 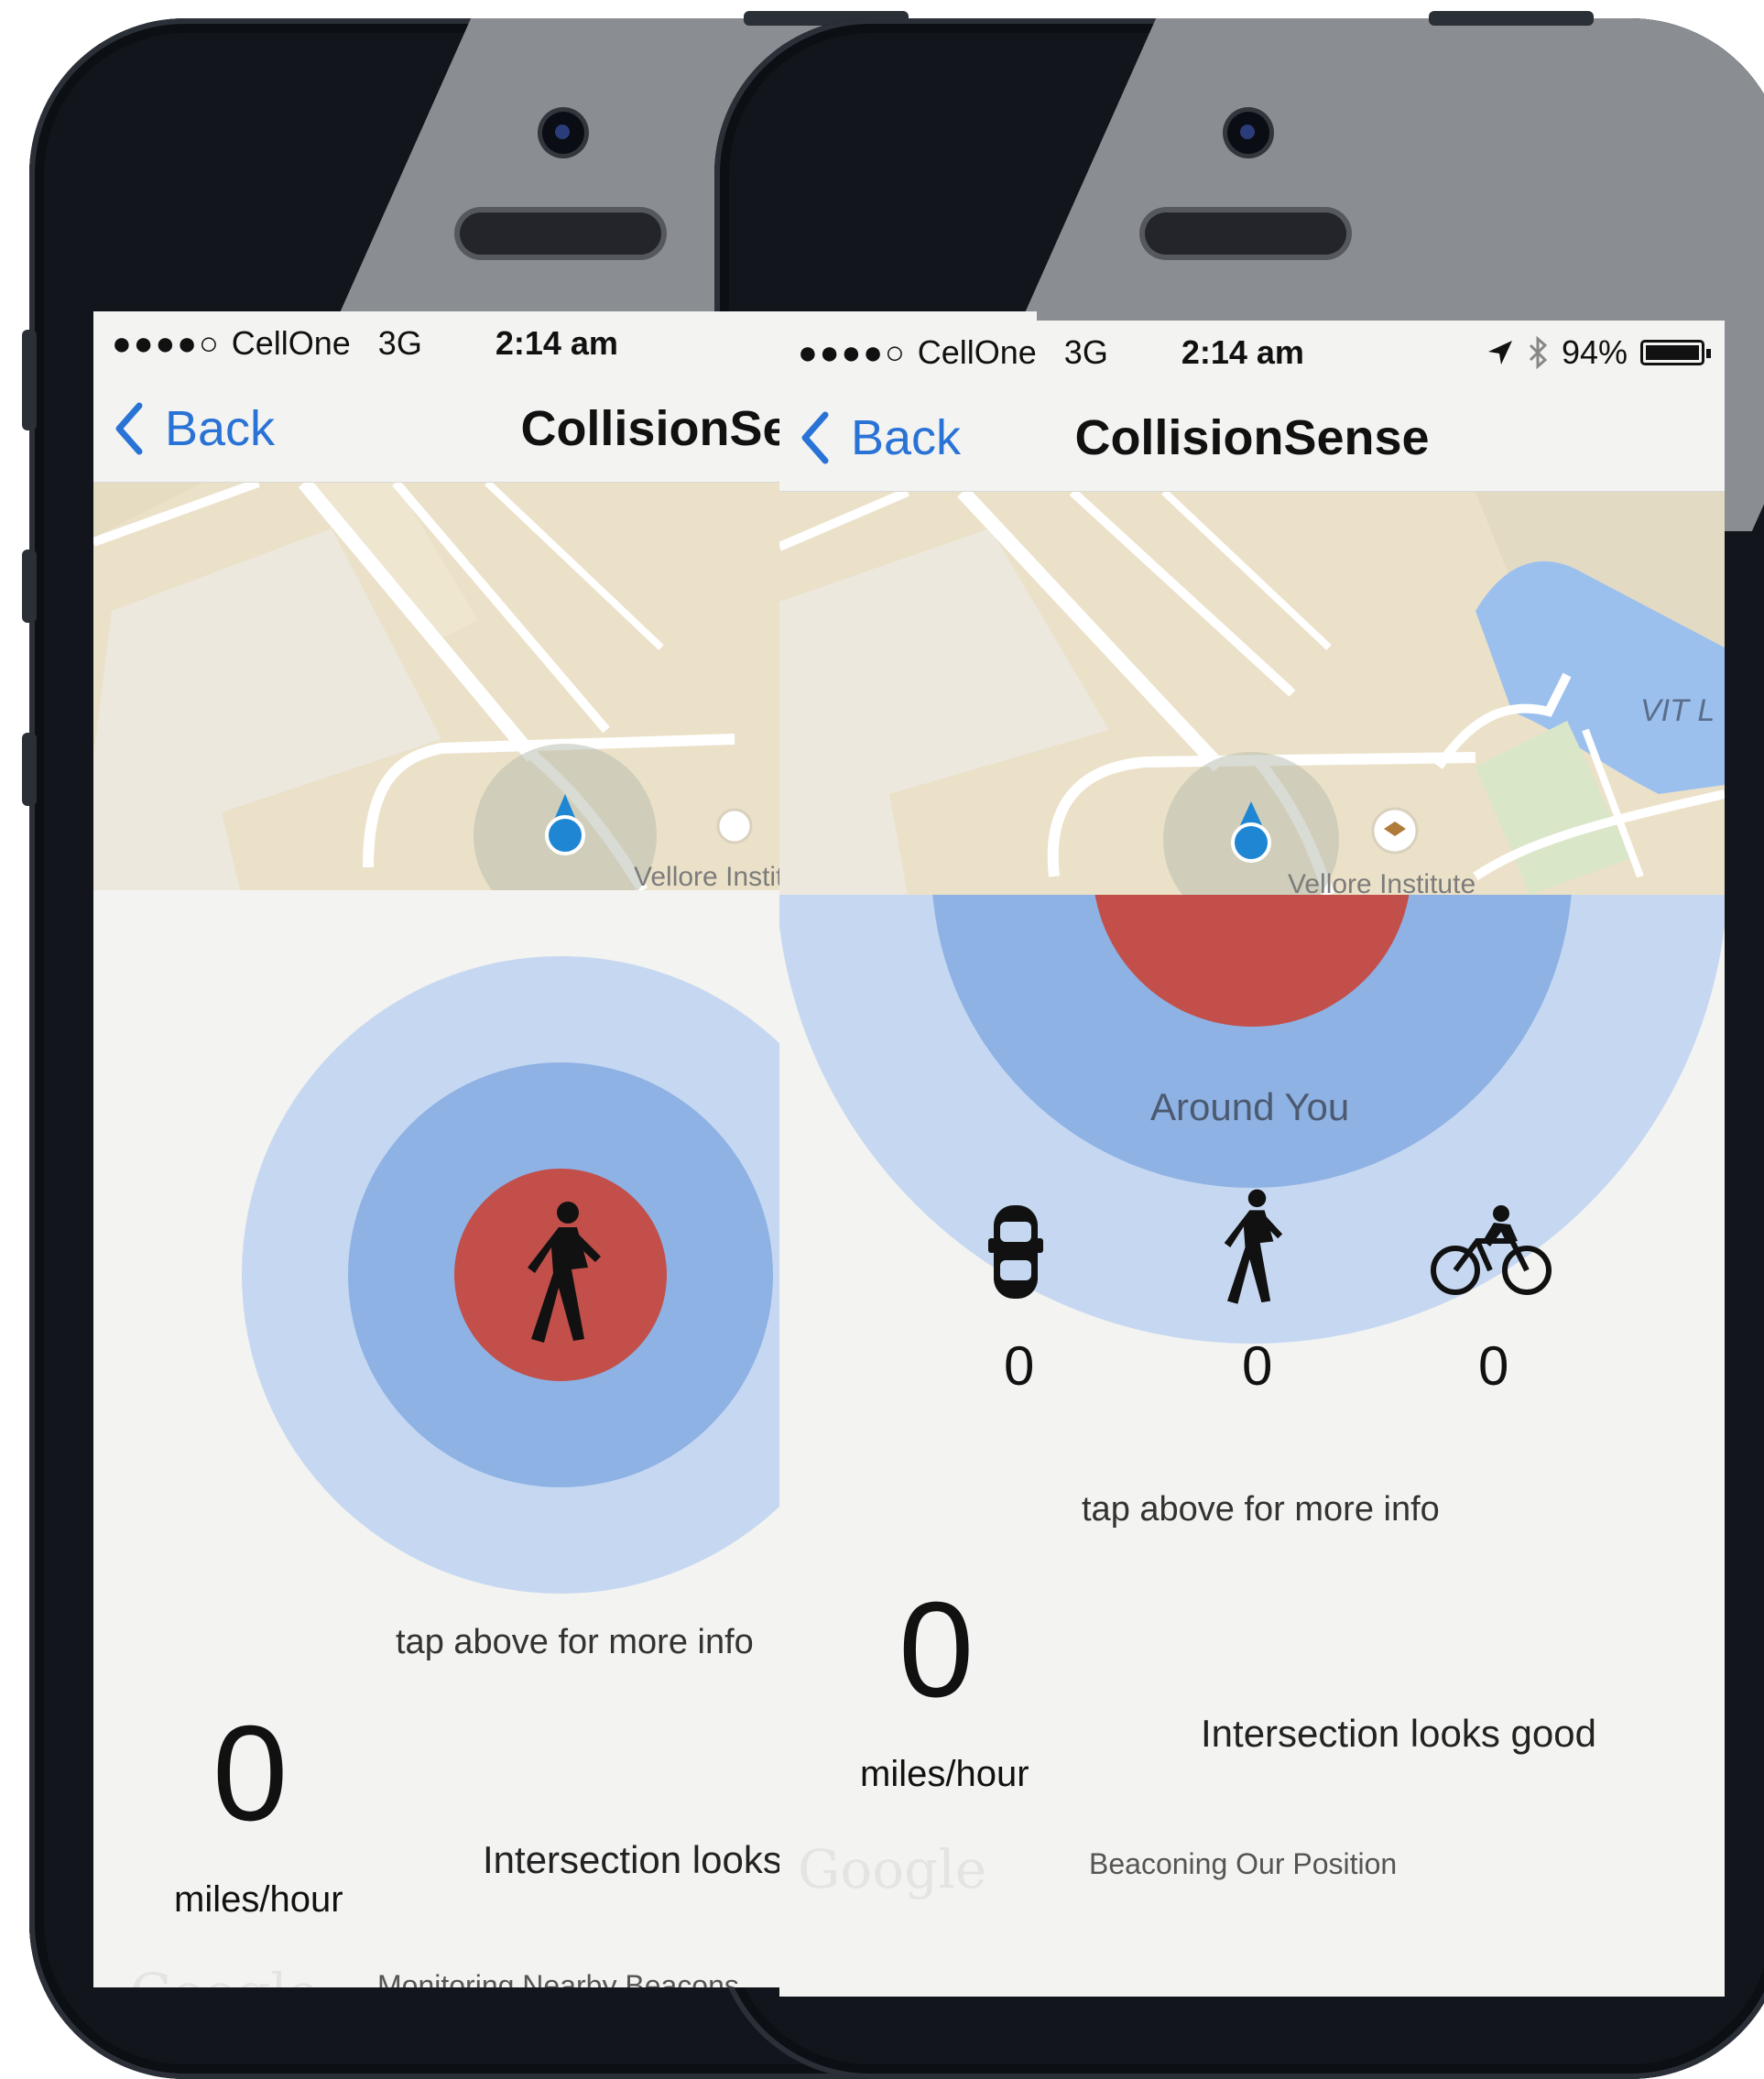 I want to click on car-icon, so click(x=1015, y=1252).